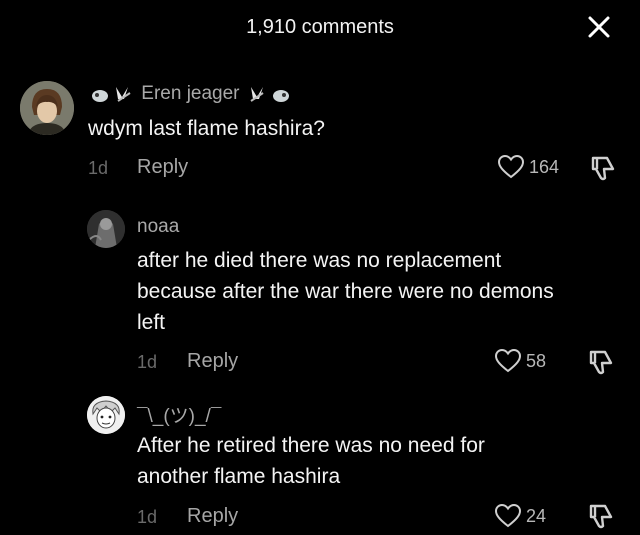 The height and width of the screenshot is (535, 640). I want to click on like-button: 58, so click(520, 361).